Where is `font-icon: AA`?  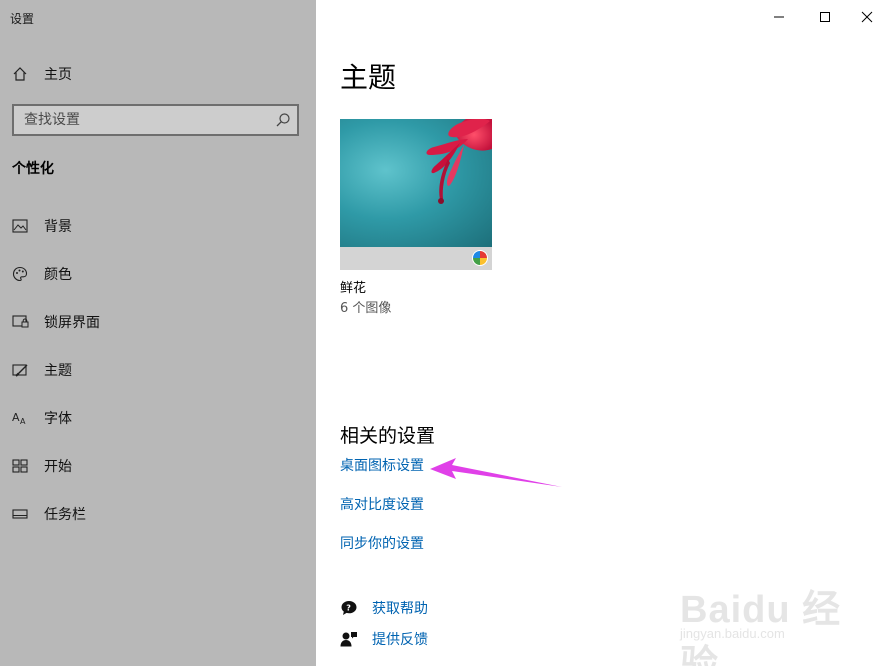 font-icon: AA is located at coordinates (20, 418).